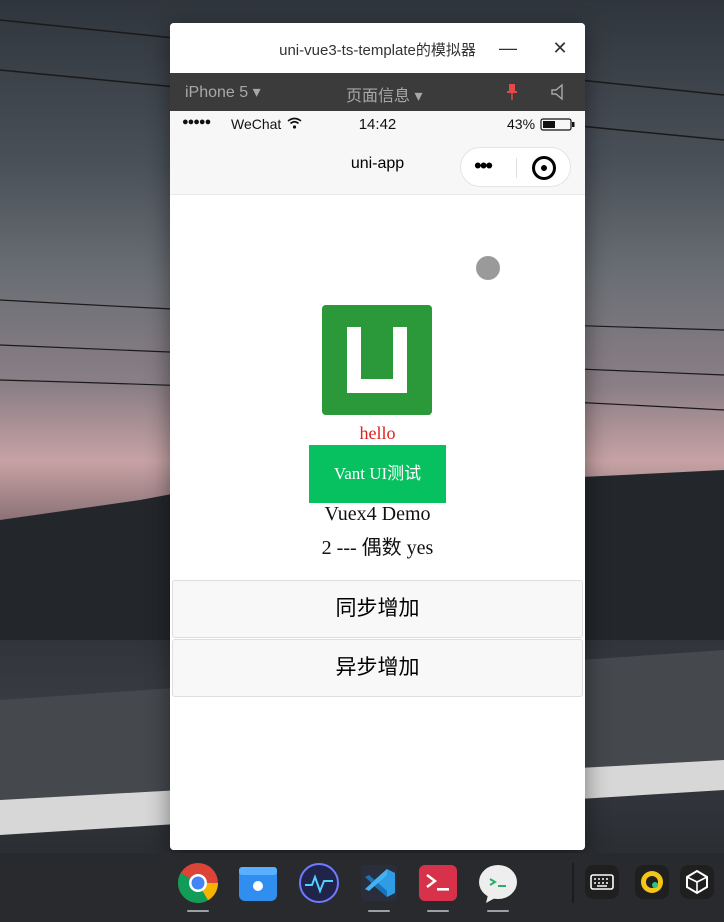 This screenshot has height=922, width=724. What do you see at coordinates (508, 48) in the screenshot?
I see `minimize-button: —` at bounding box center [508, 48].